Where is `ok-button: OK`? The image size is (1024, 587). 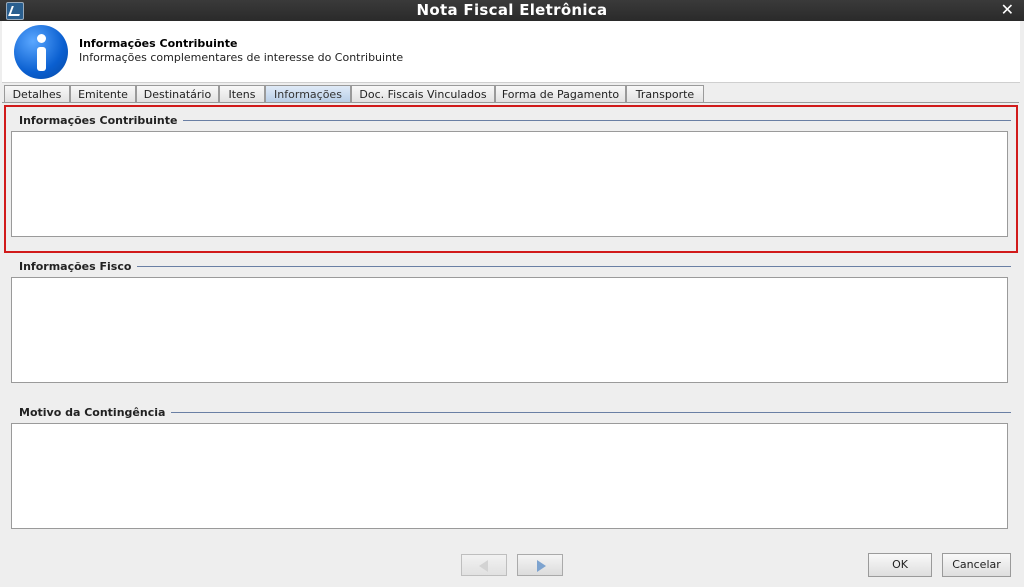 ok-button: OK is located at coordinates (900, 565).